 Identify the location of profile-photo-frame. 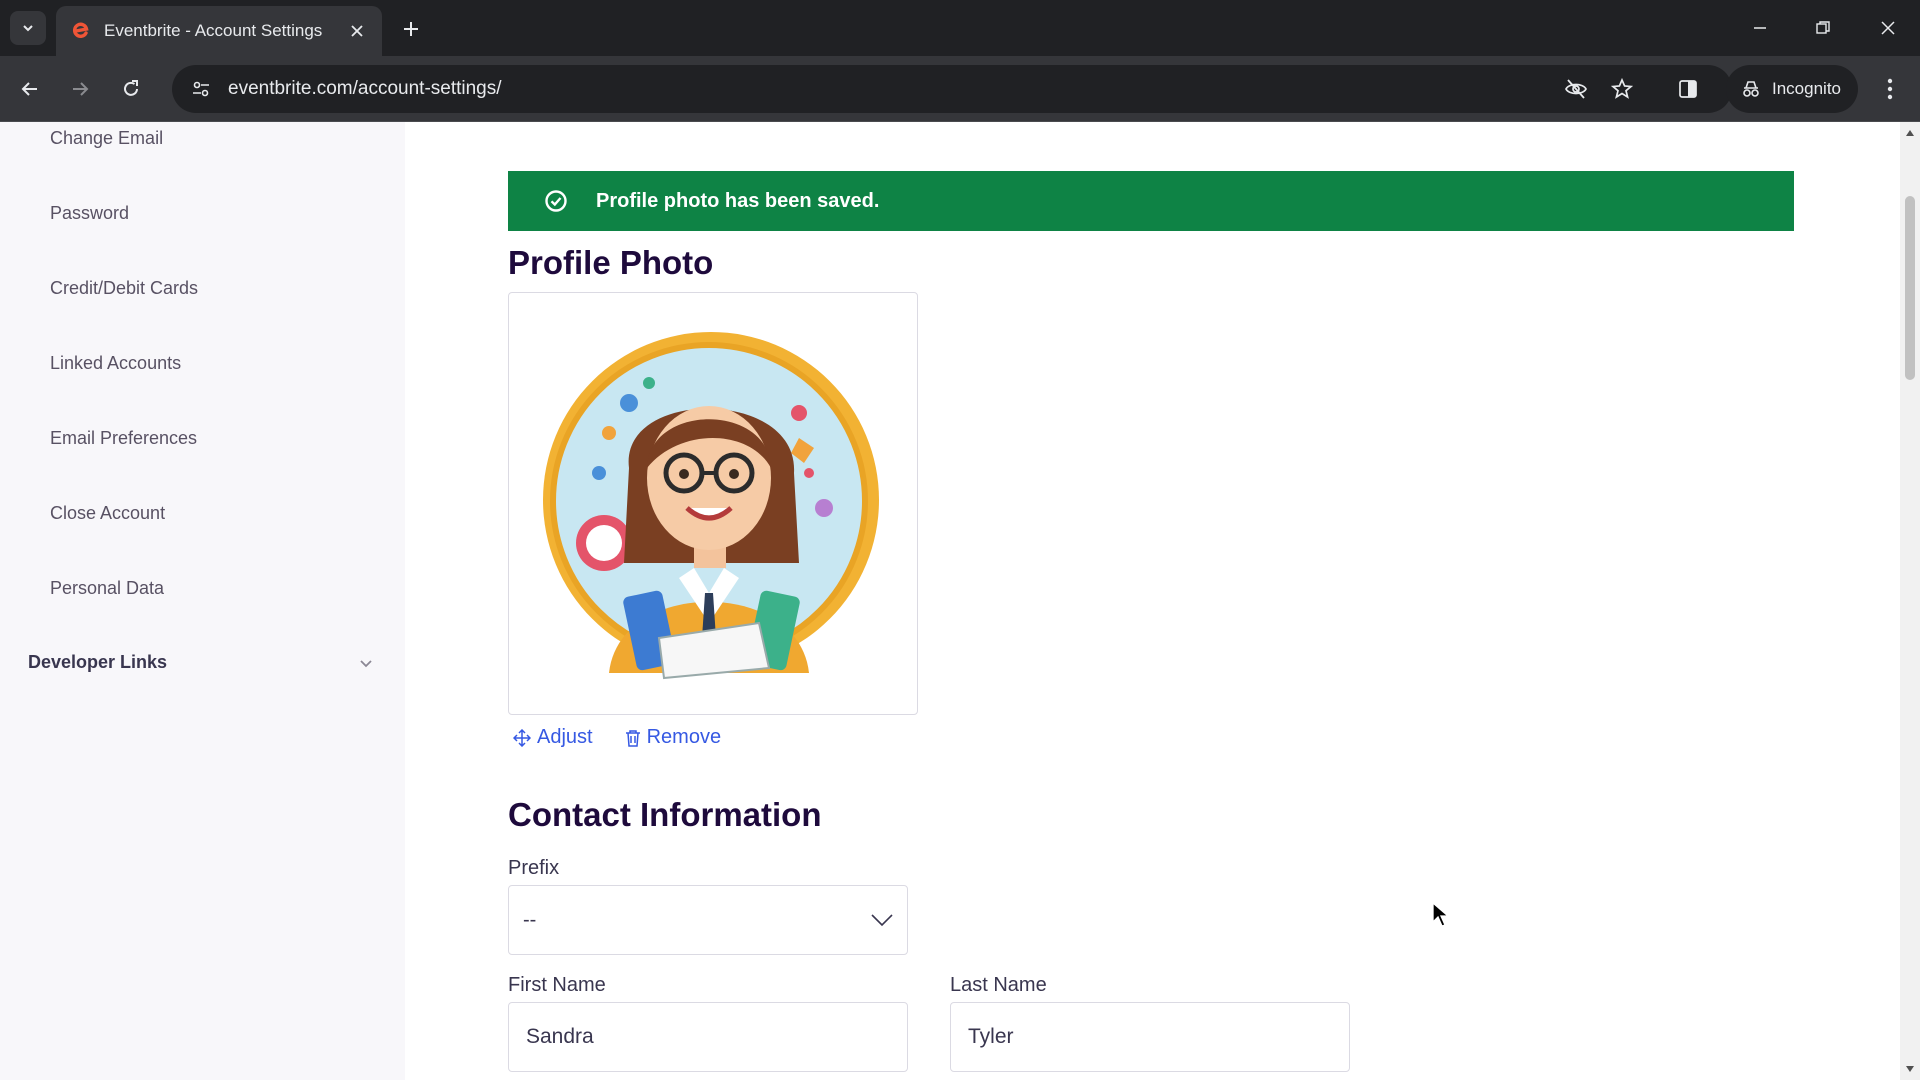
(713, 503).